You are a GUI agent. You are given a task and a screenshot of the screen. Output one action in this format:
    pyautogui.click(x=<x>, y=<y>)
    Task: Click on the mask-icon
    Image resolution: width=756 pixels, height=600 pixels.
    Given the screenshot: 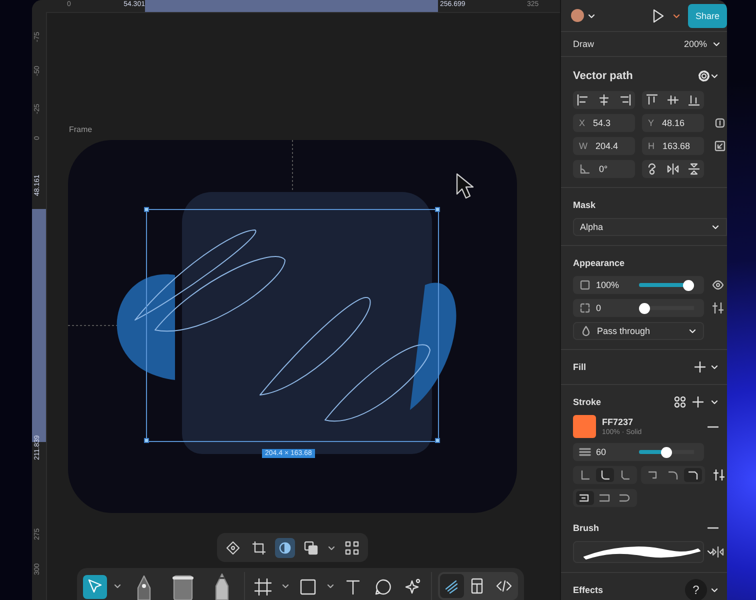 What is the action you would take?
    pyautogui.click(x=285, y=547)
    